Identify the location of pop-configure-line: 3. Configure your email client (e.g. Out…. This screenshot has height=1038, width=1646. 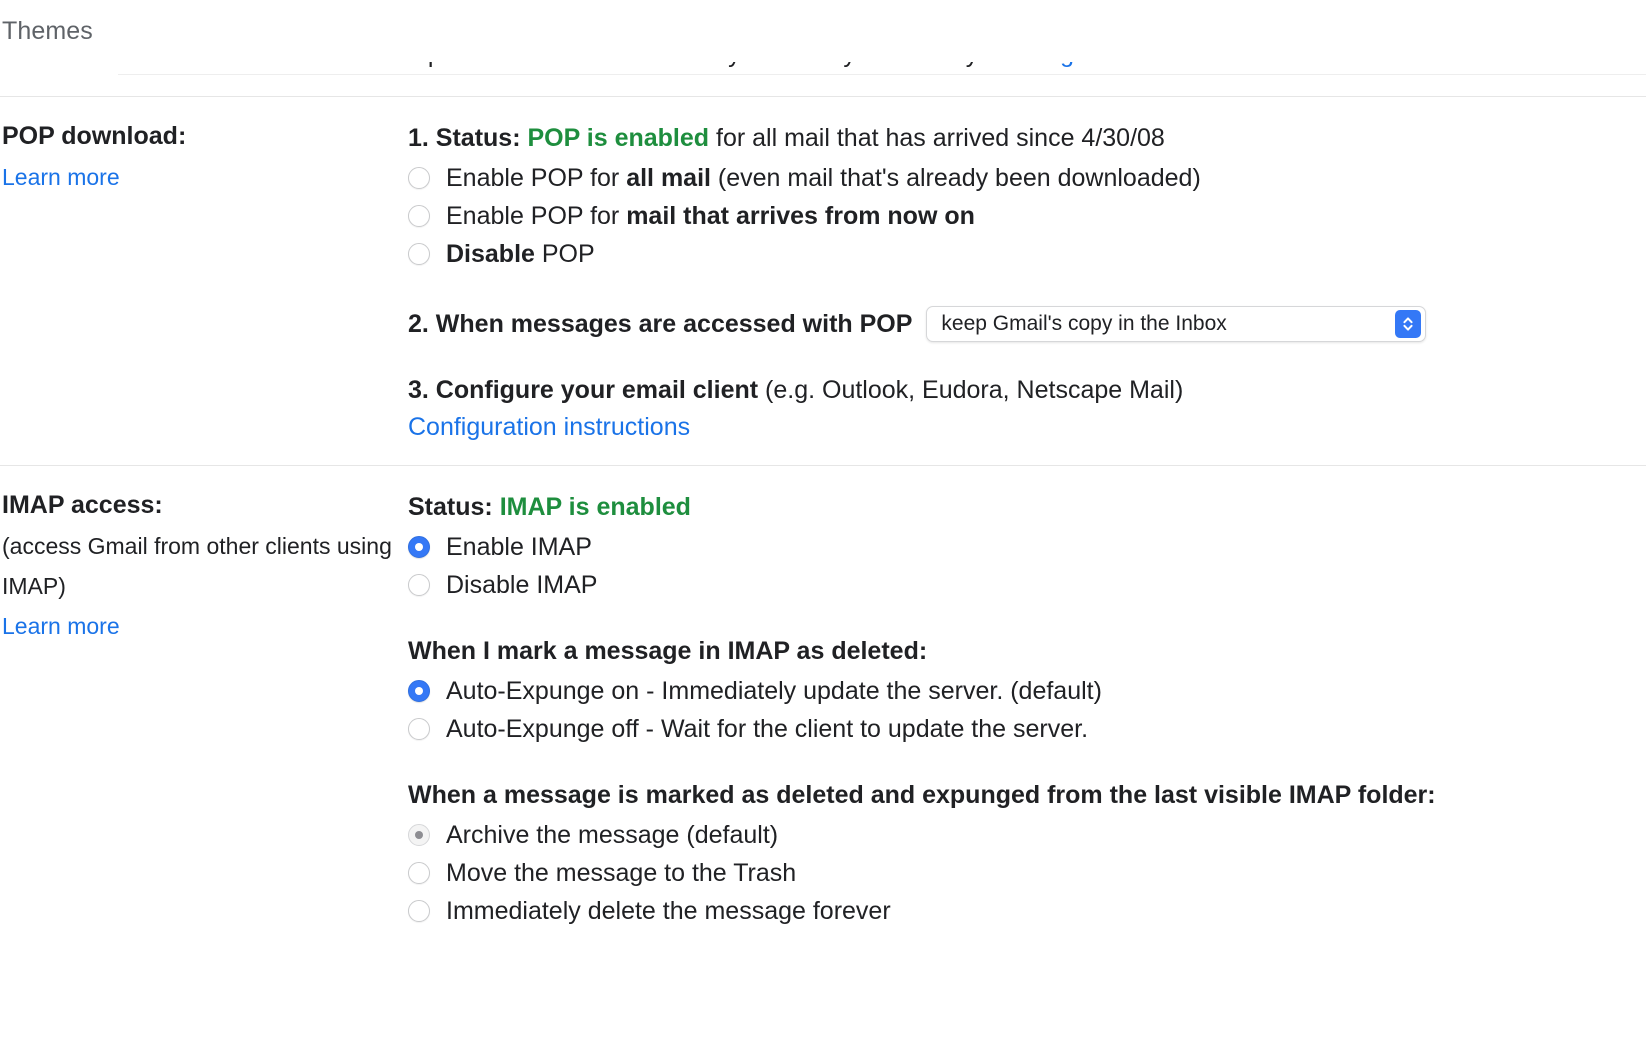
(1027, 390).